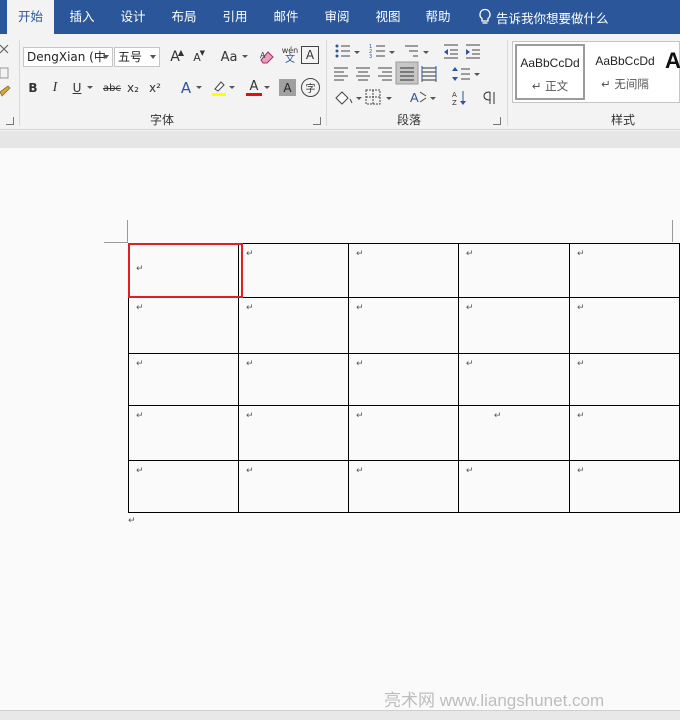 Image resolution: width=680 pixels, height=720 pixels. Describe the element at coordinates (137, 57) in the screenshot. I see `font-size-select: 五号` at that location.